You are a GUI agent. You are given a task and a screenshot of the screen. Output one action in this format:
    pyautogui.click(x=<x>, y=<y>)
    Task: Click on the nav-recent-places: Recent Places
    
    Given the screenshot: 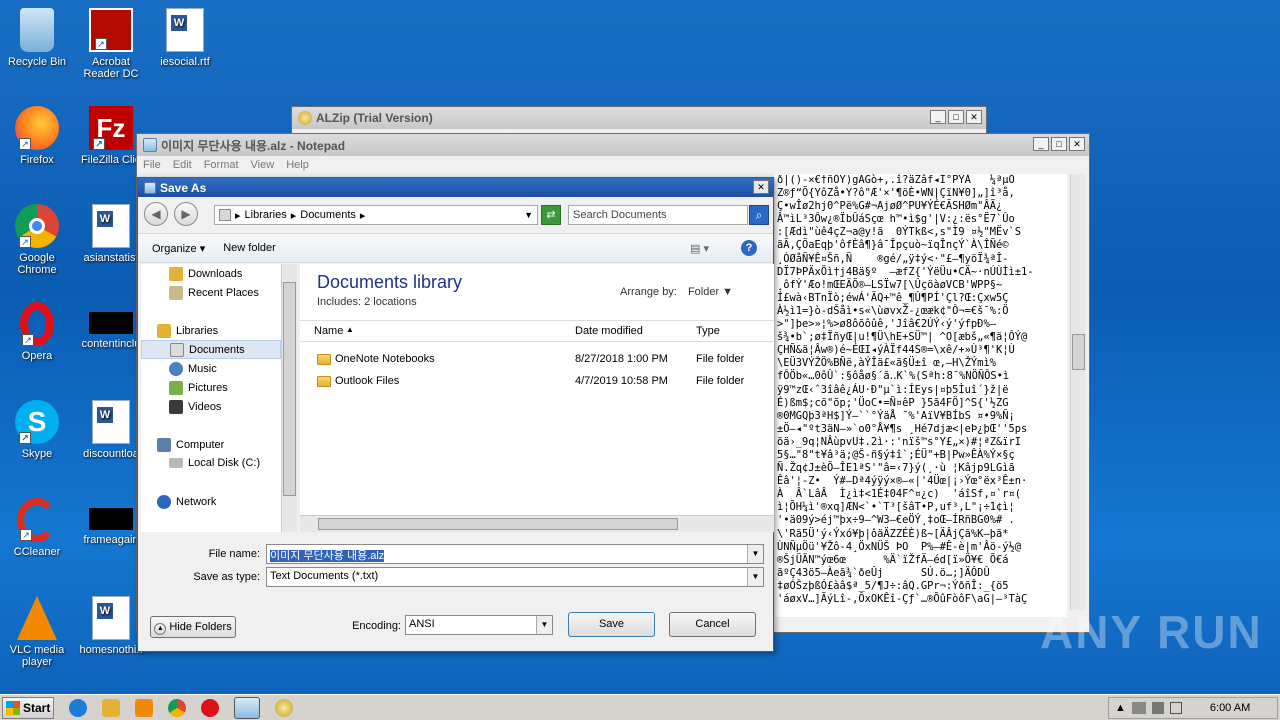 What is the action you would take?
    pyautogui.click(x=214, y=293)
    